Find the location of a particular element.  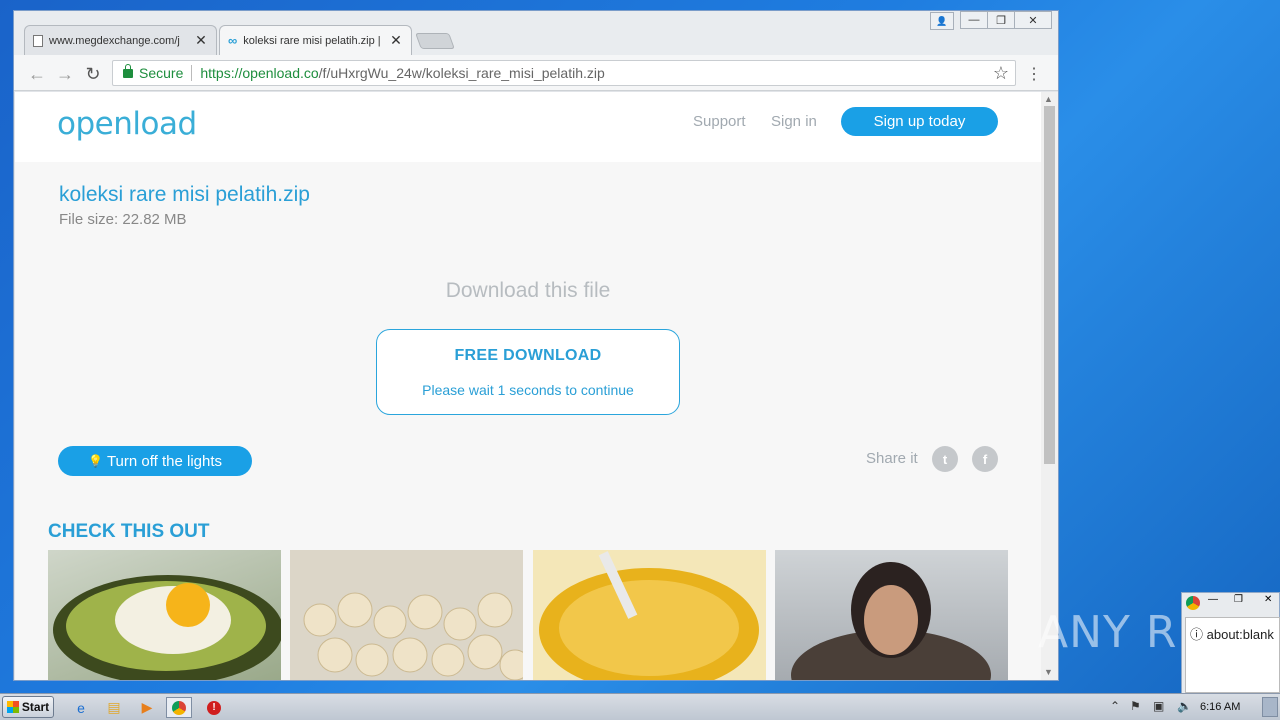

show-desktop-button is located at coordinates (1270, 707).